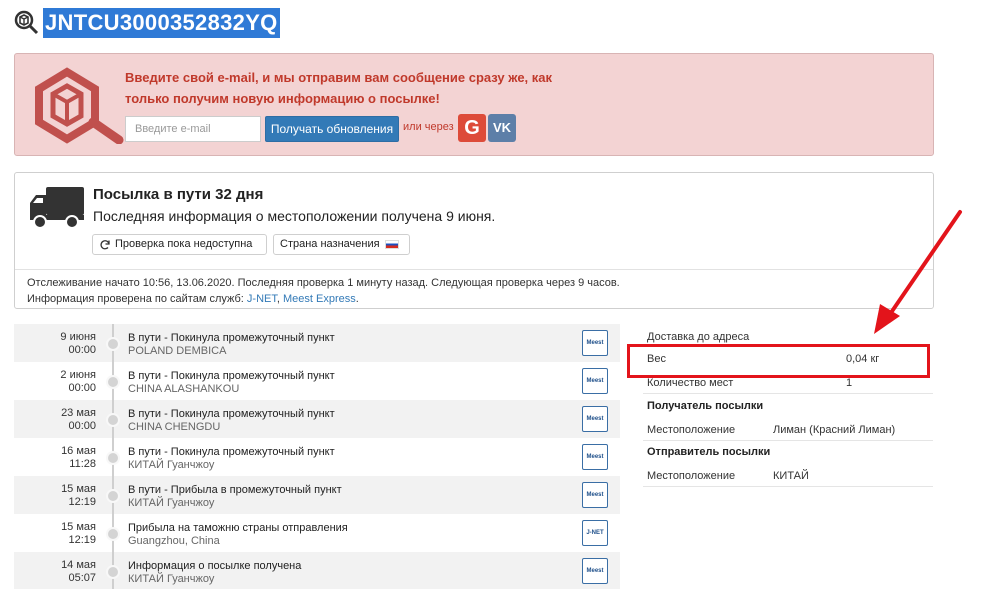  What do you see at coordinates (705, 406) in the screenshot?
I see `recipient-header: Получатель посылки` at bounding box center [705, 406].